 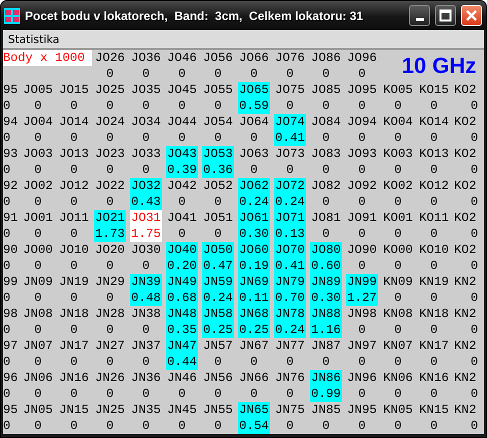 I want to click on locator-code: JN09, so click(x=38, y=282).